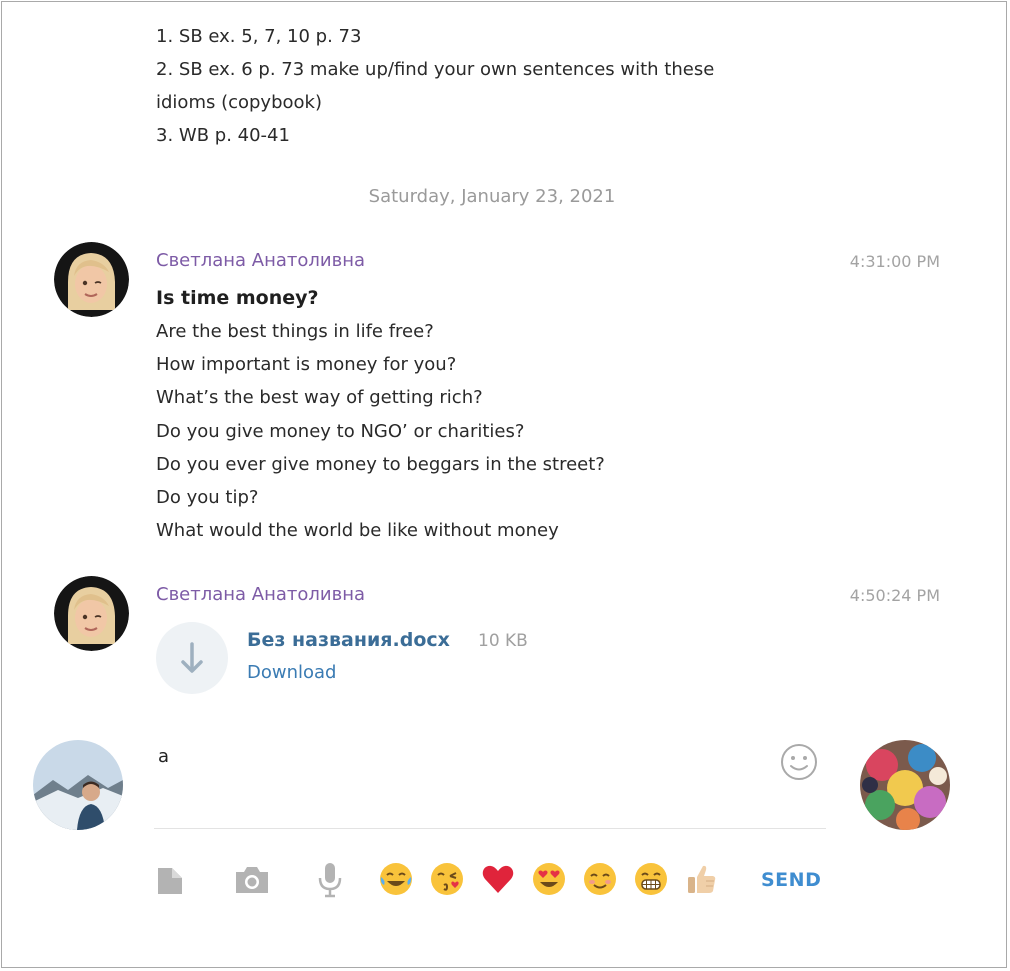 This screenshot has width=1010, height=971. Describe the element at coordinates (503, 641) in the screenshot. I see `file-size: 10 KB` at that location.